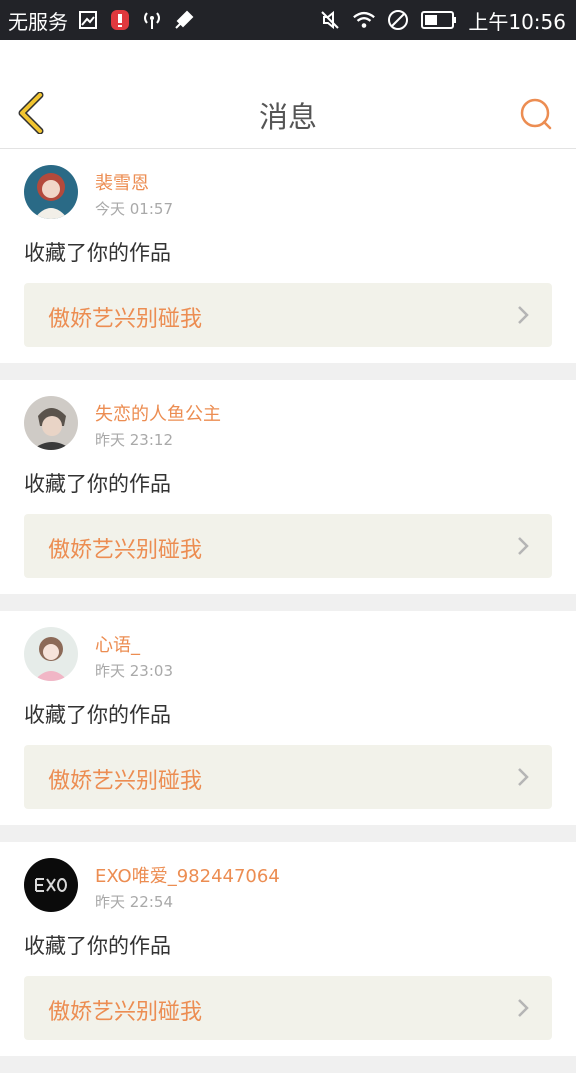 The image size is (576, 1073). I want to click on battery-icon, so click(439, 20).